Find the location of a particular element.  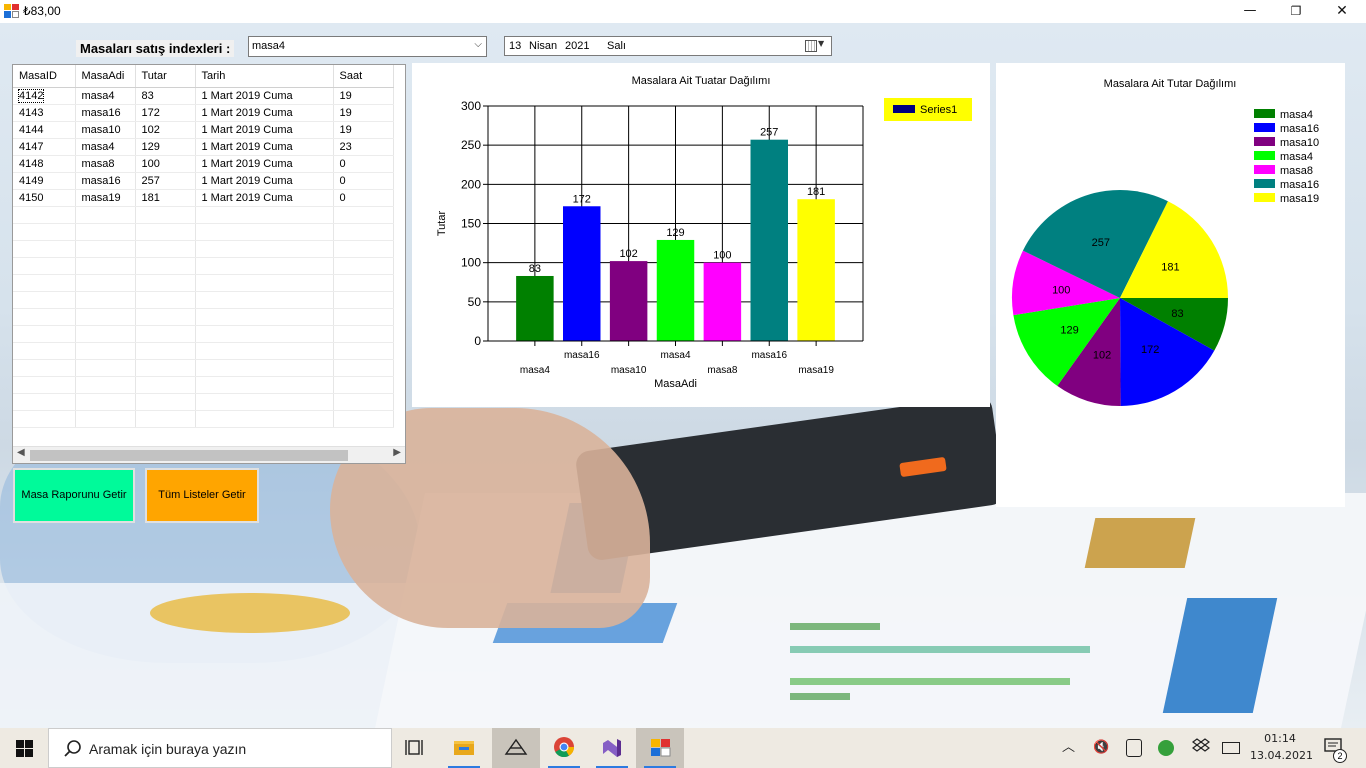

cell-tutar: 129 is located at coordinates (165, 147).